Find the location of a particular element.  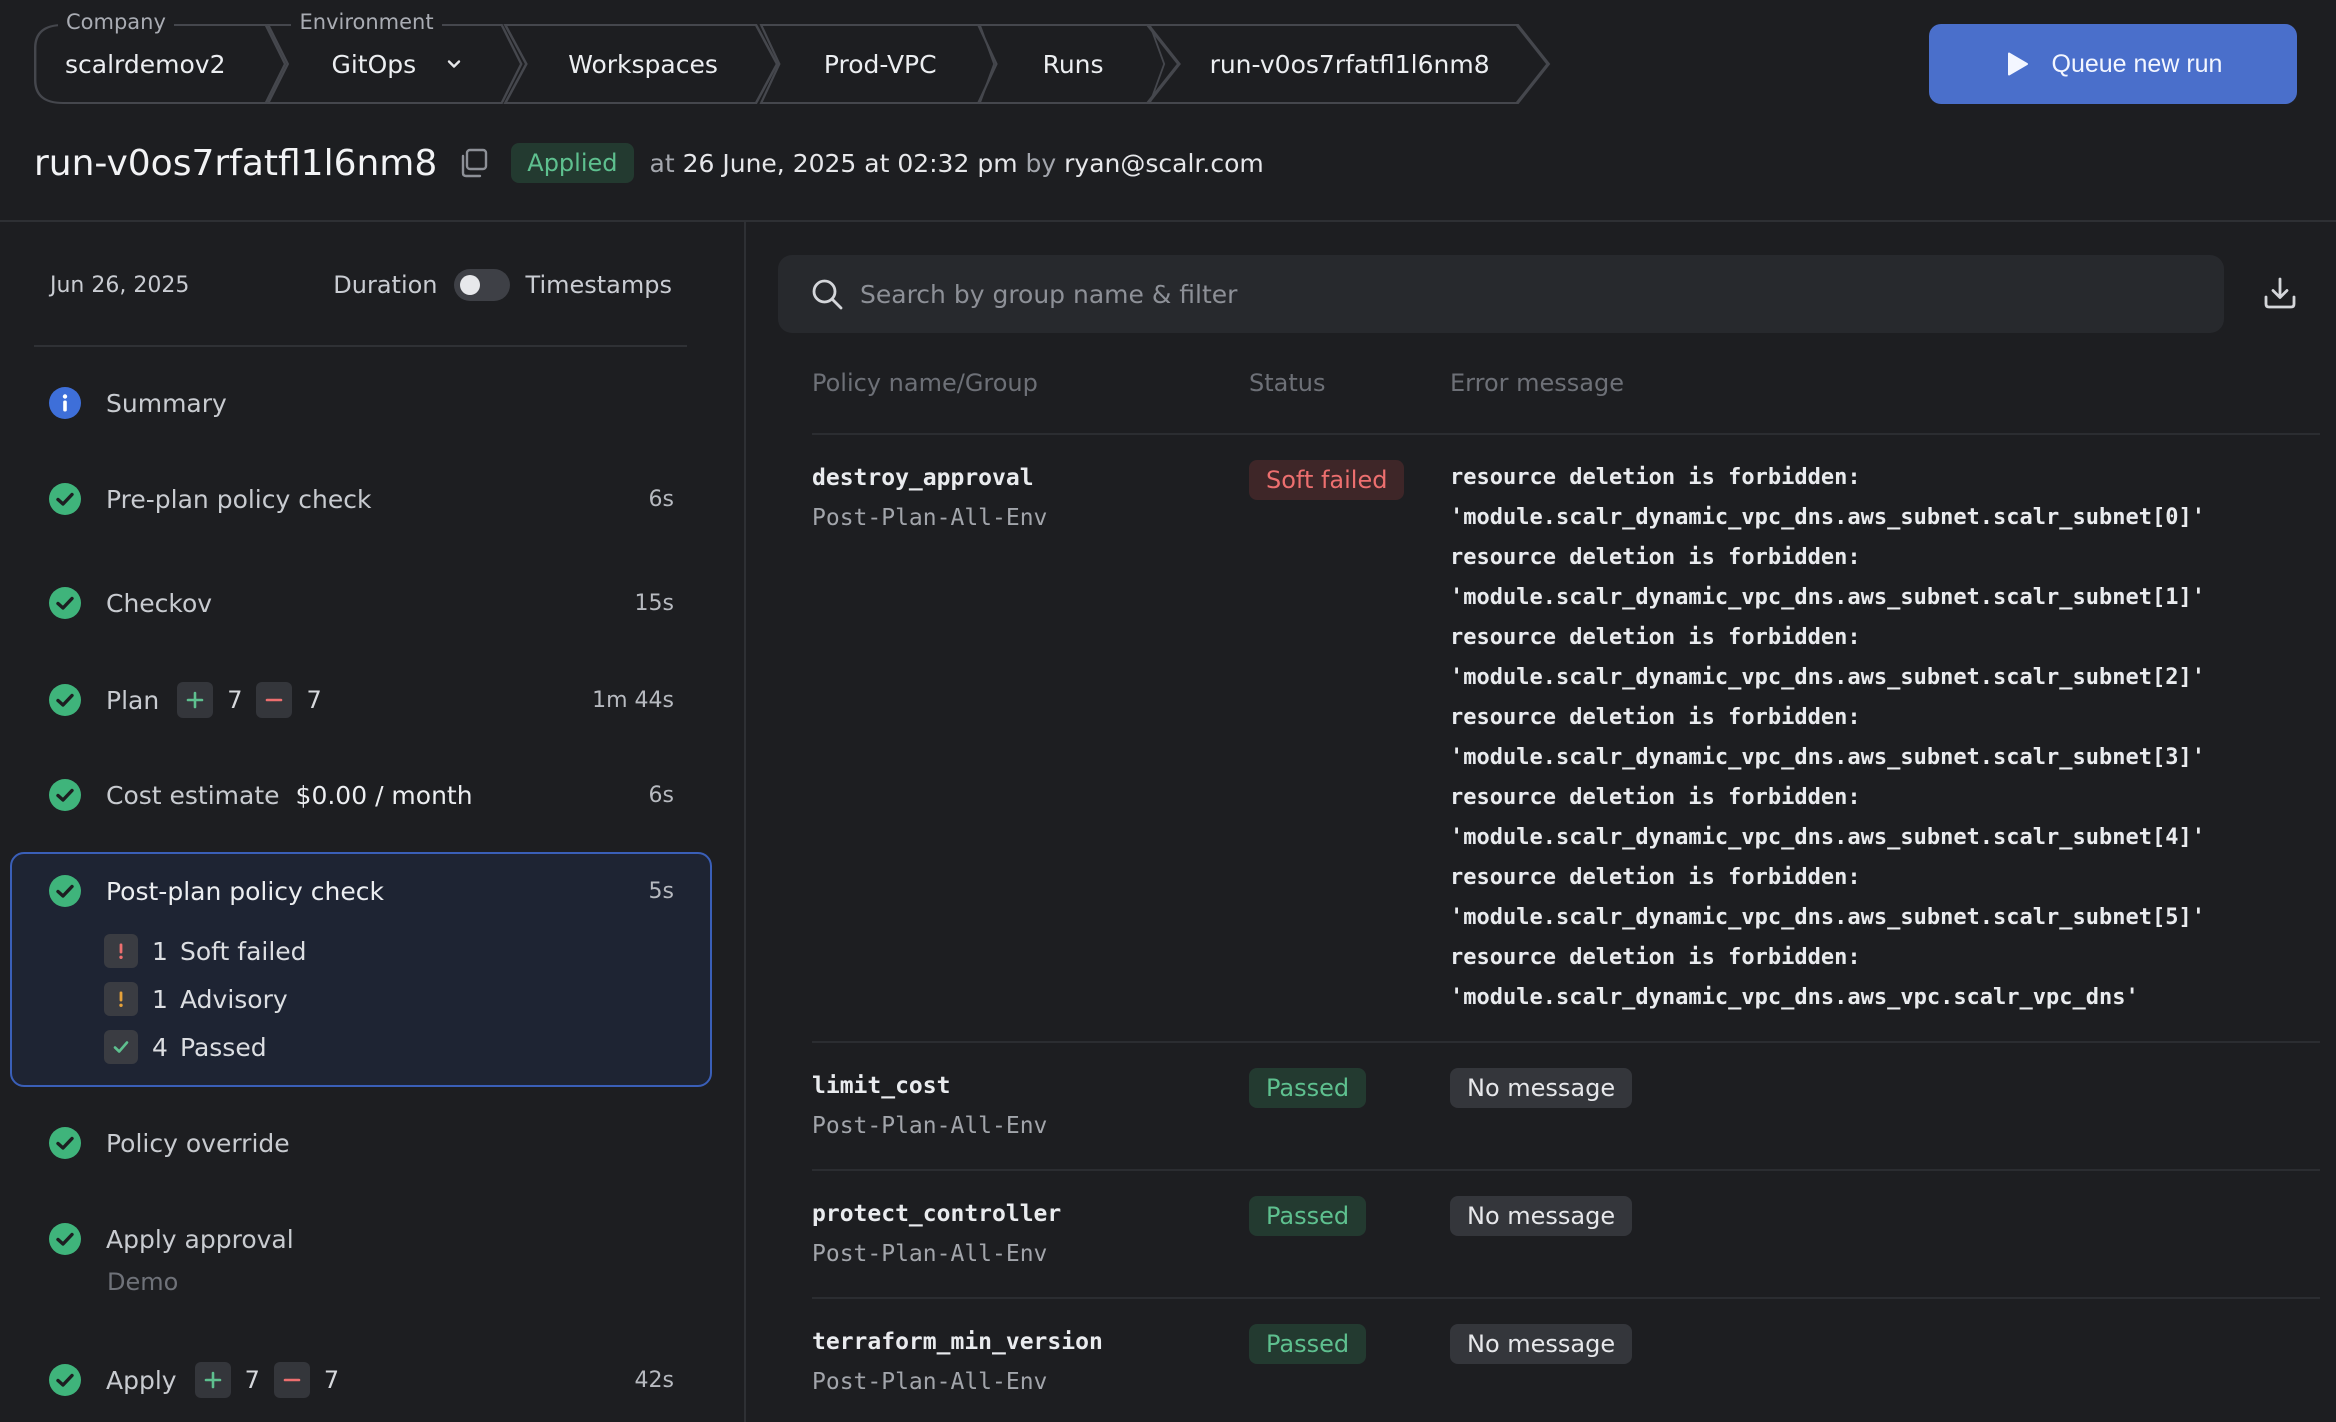

summary-label: Soft failed is located at coordinates (243, 951).